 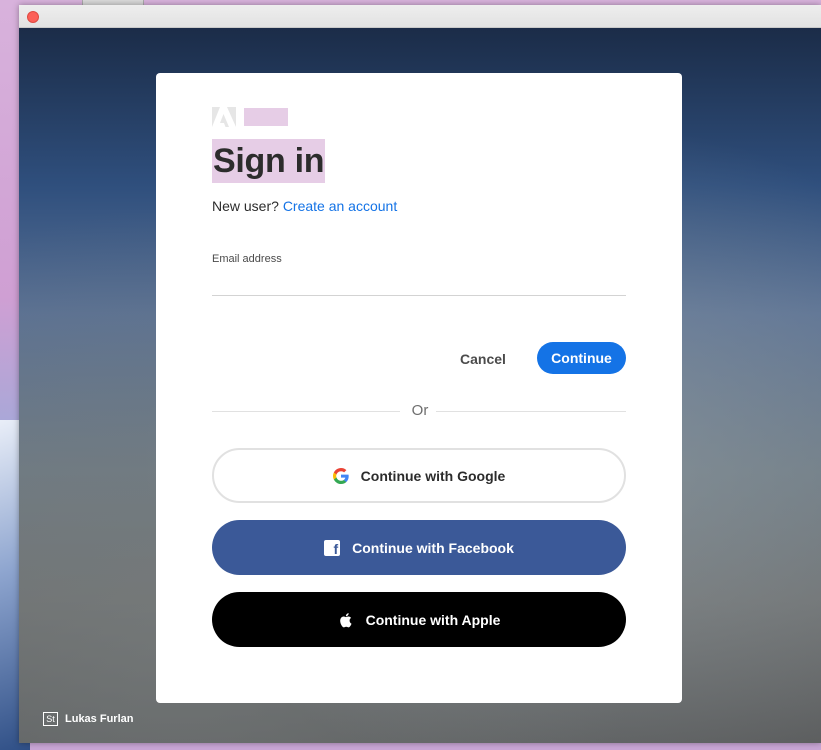 I want to click on close-window-icon, so click(x=33, y=17).